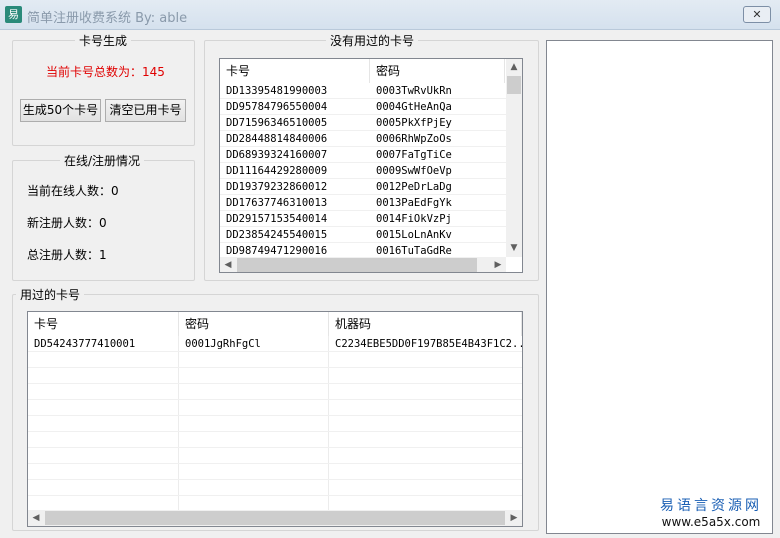  What do you see at coordinates (414, 123) in the screenshot?
I see `table-cell: 0005PkXfPjEy` at bounding box center [414, 123].